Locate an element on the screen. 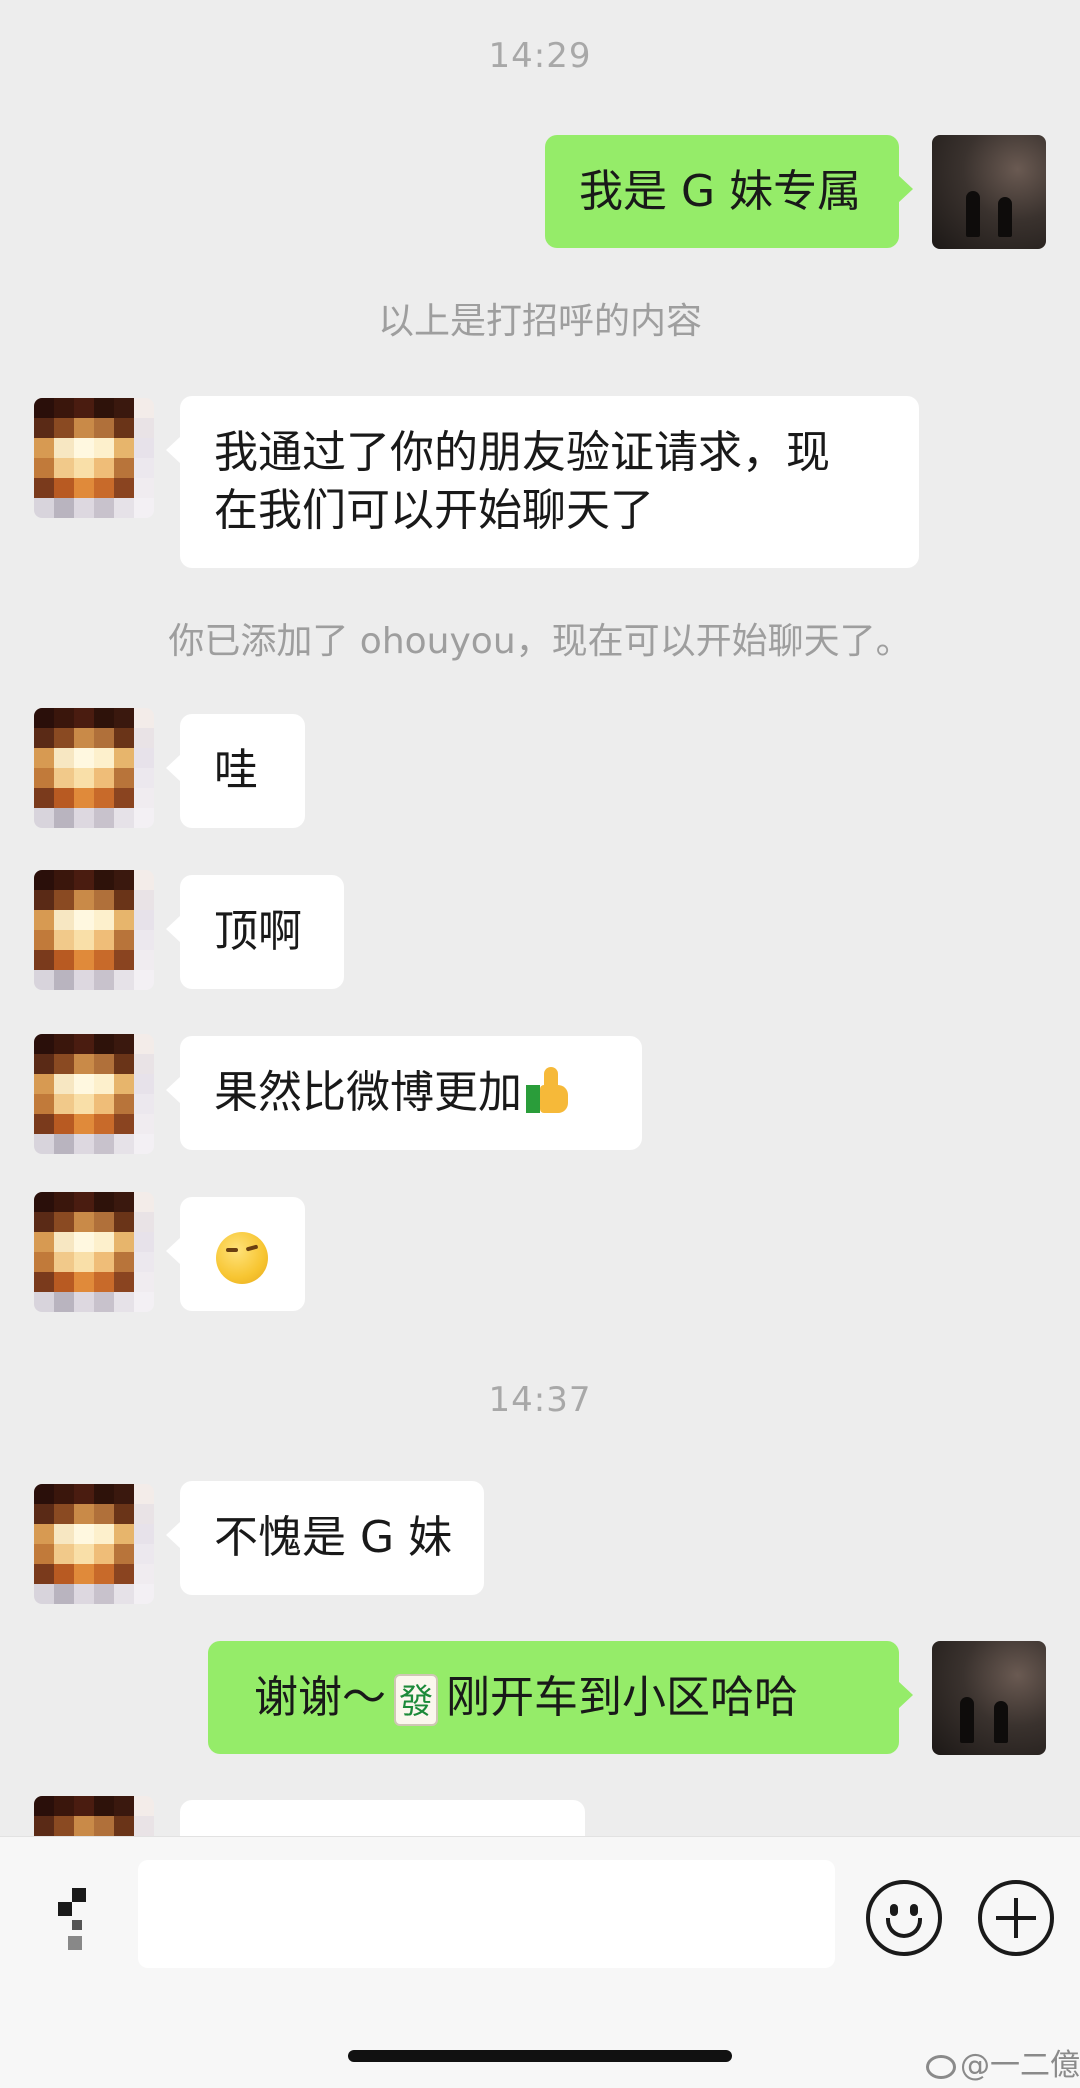  message-text: 谢谢～ is located at coordinates (320, 1697).